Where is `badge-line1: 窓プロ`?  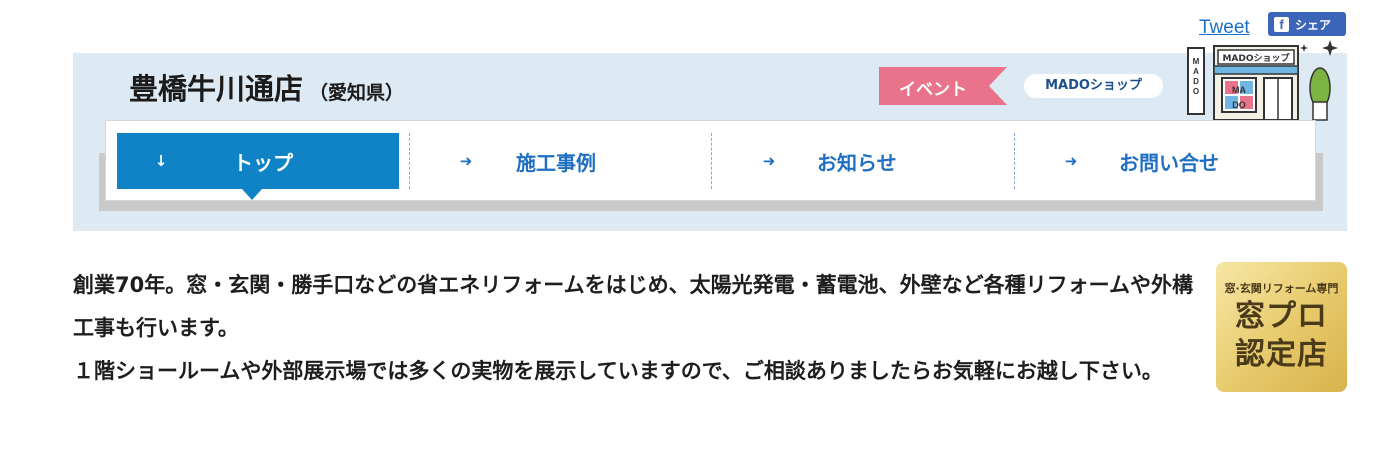 badge-line1: 窓プロ is located at coordinates (1281, 316).